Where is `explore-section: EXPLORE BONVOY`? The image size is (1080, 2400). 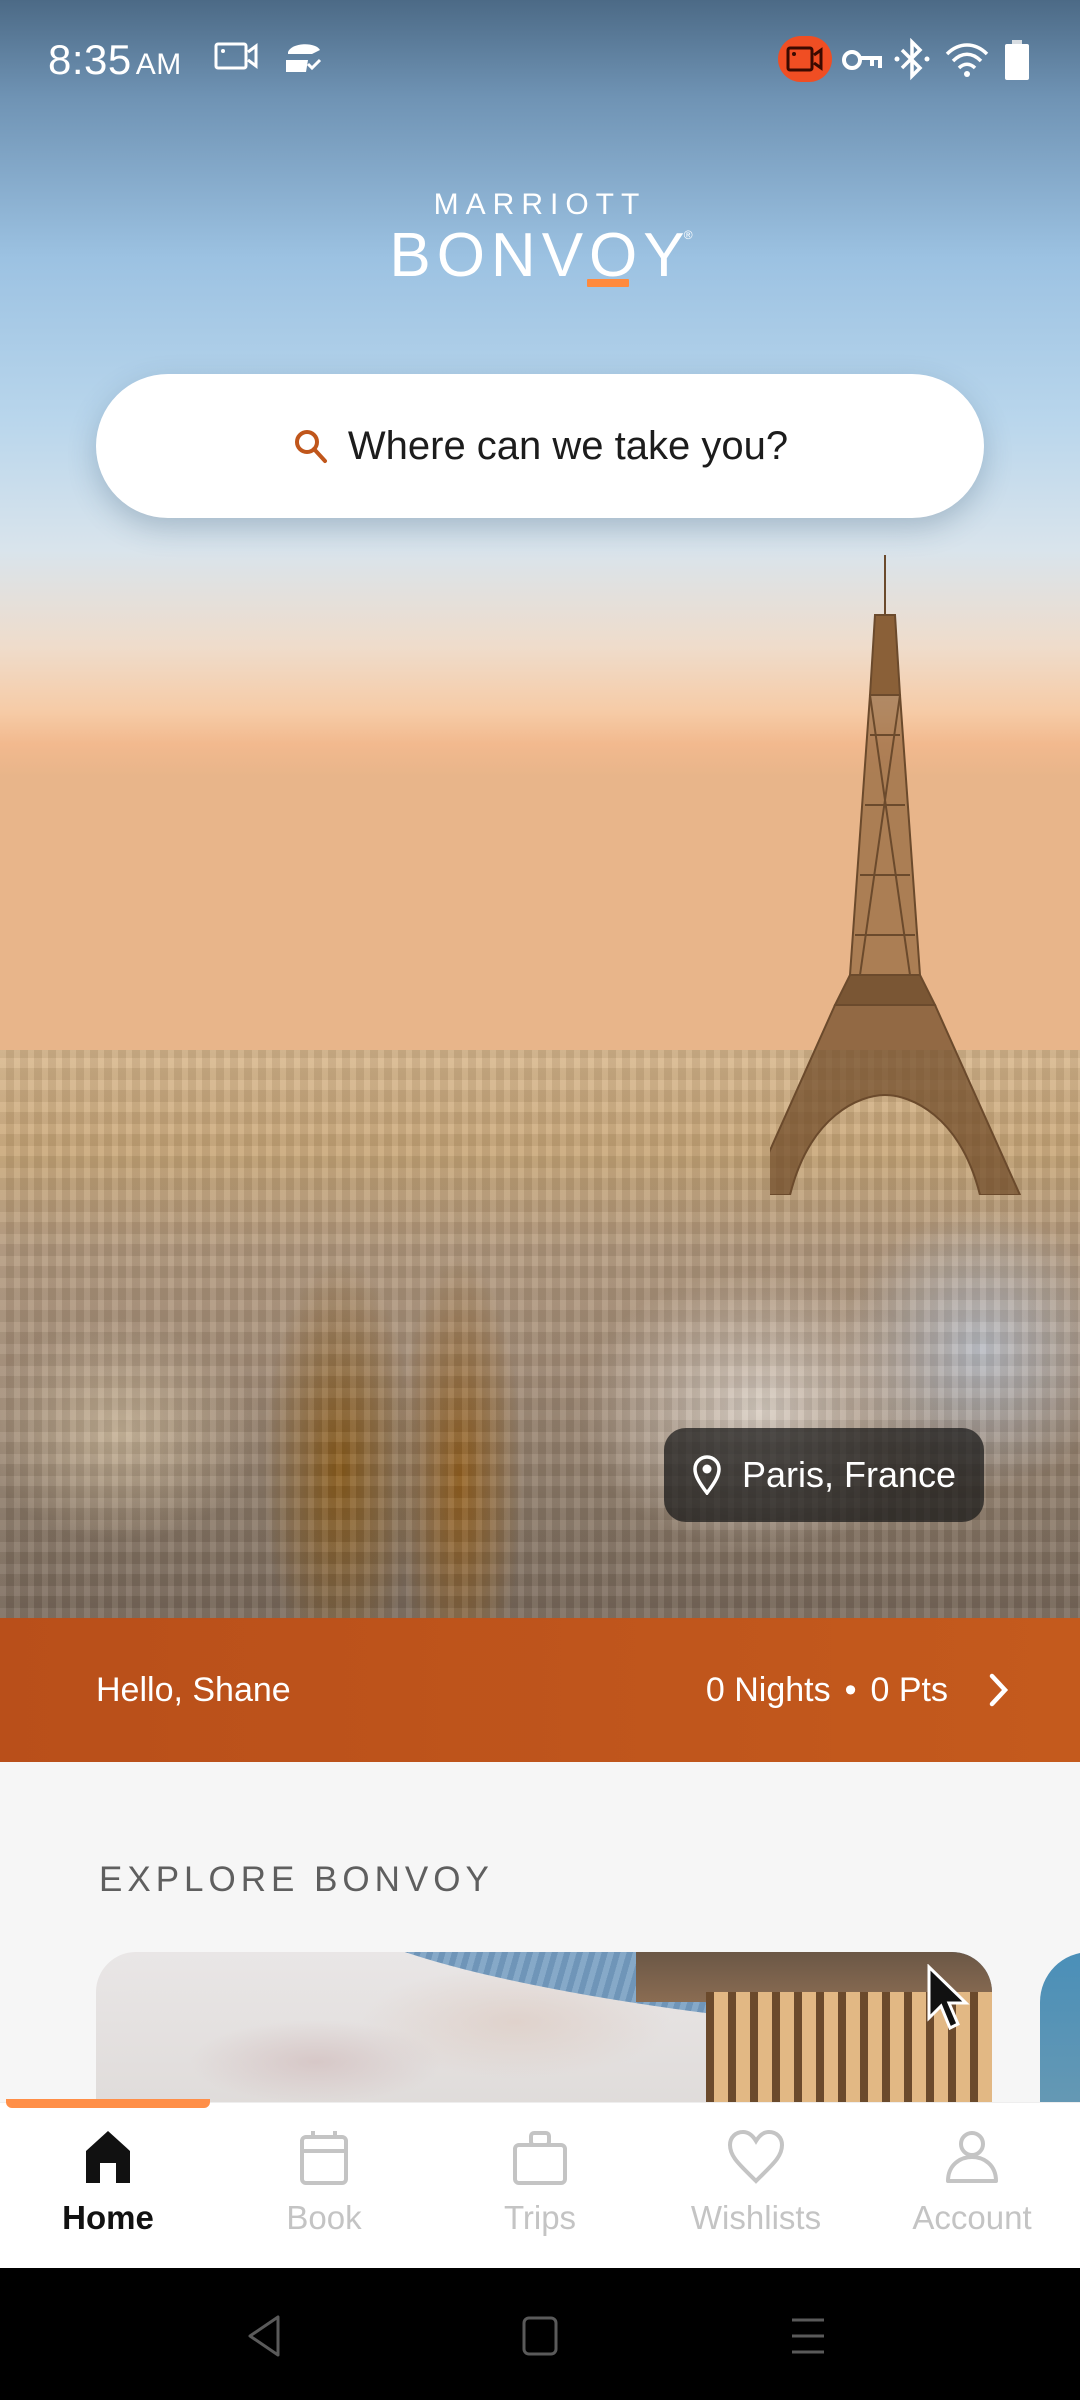
explore-section: EXPLORE BONVOY is located at coordinates (540, 1932).